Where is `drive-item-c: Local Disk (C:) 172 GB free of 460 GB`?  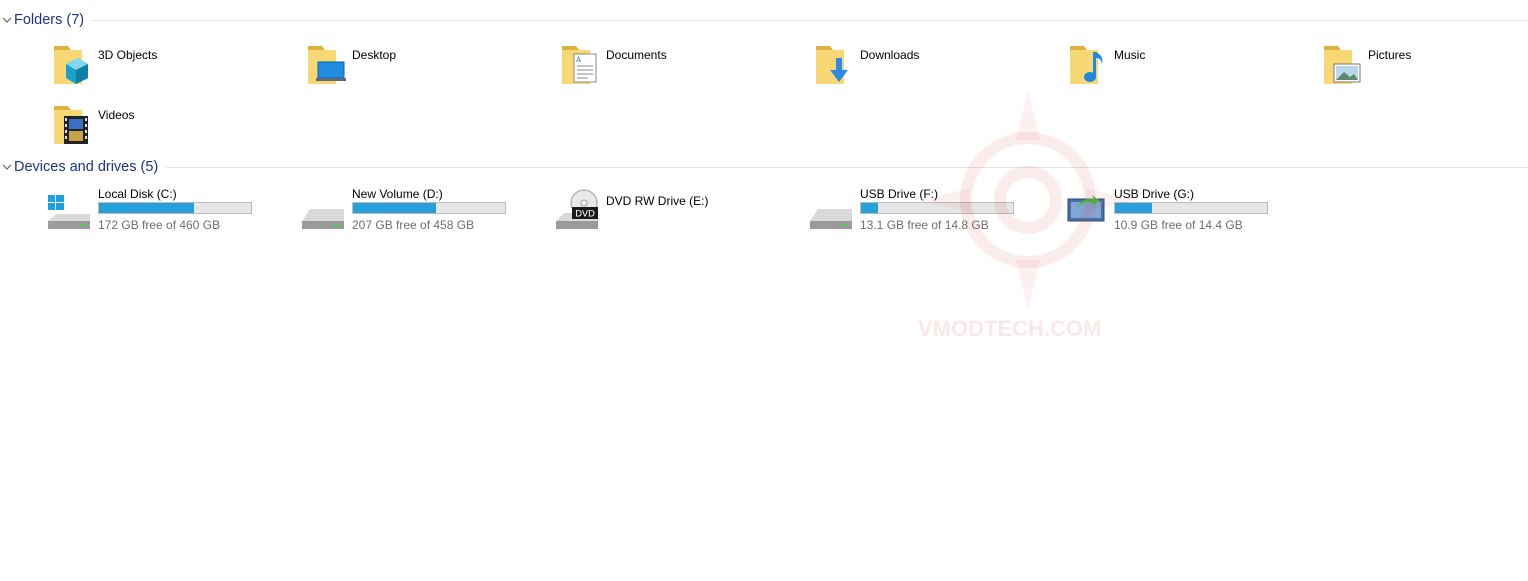
drive-item-c: Local Disk (C:) 172 GB free of 460 GB is located at coordinates (171, 213).